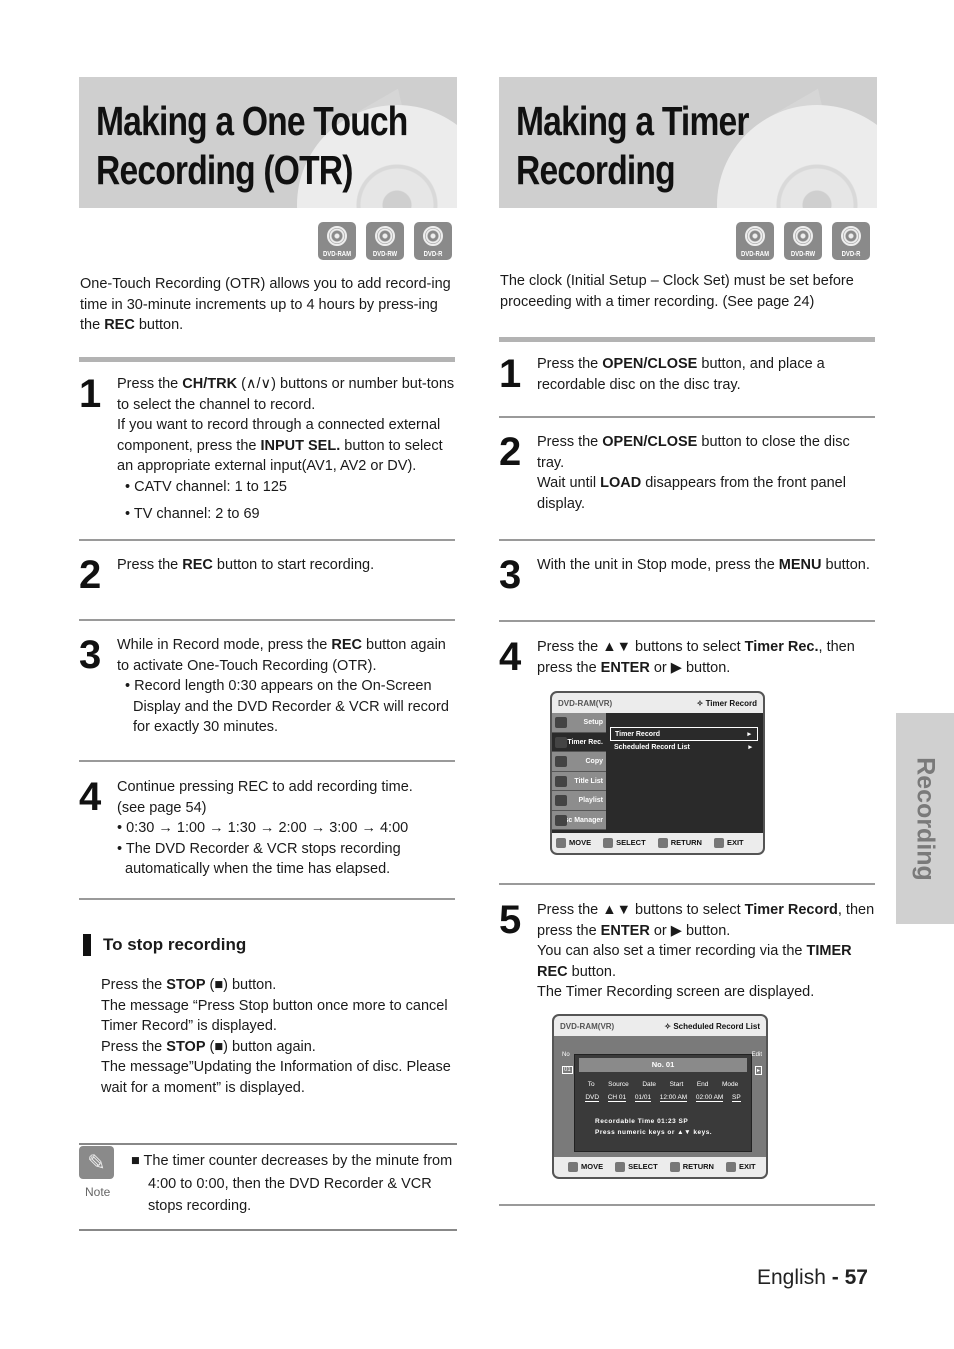  What do you see at coordinates (98, 1192) in the screenshot?
I see `note-label: Note` at bounding box center [98, 1192].